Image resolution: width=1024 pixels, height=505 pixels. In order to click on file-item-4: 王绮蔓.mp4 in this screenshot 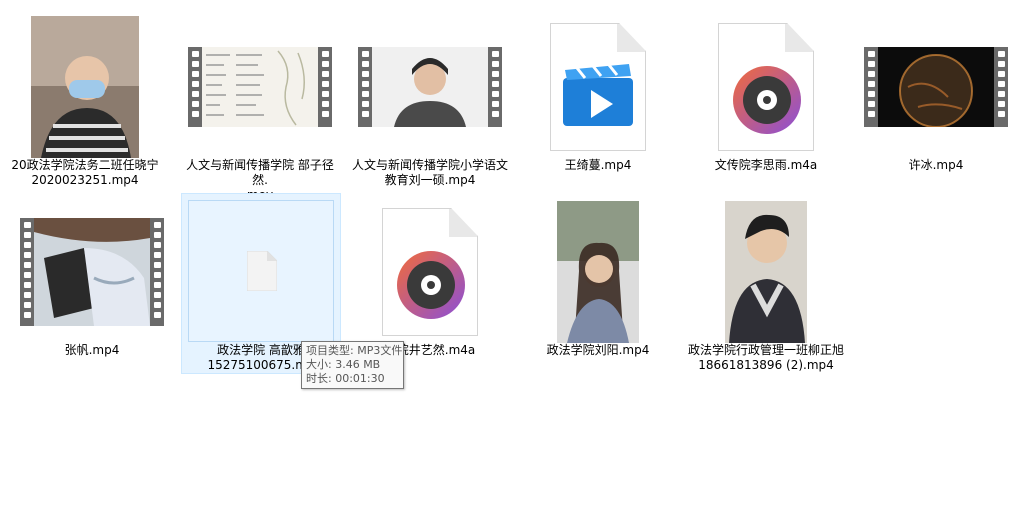, I will do `click(598, 95)`.